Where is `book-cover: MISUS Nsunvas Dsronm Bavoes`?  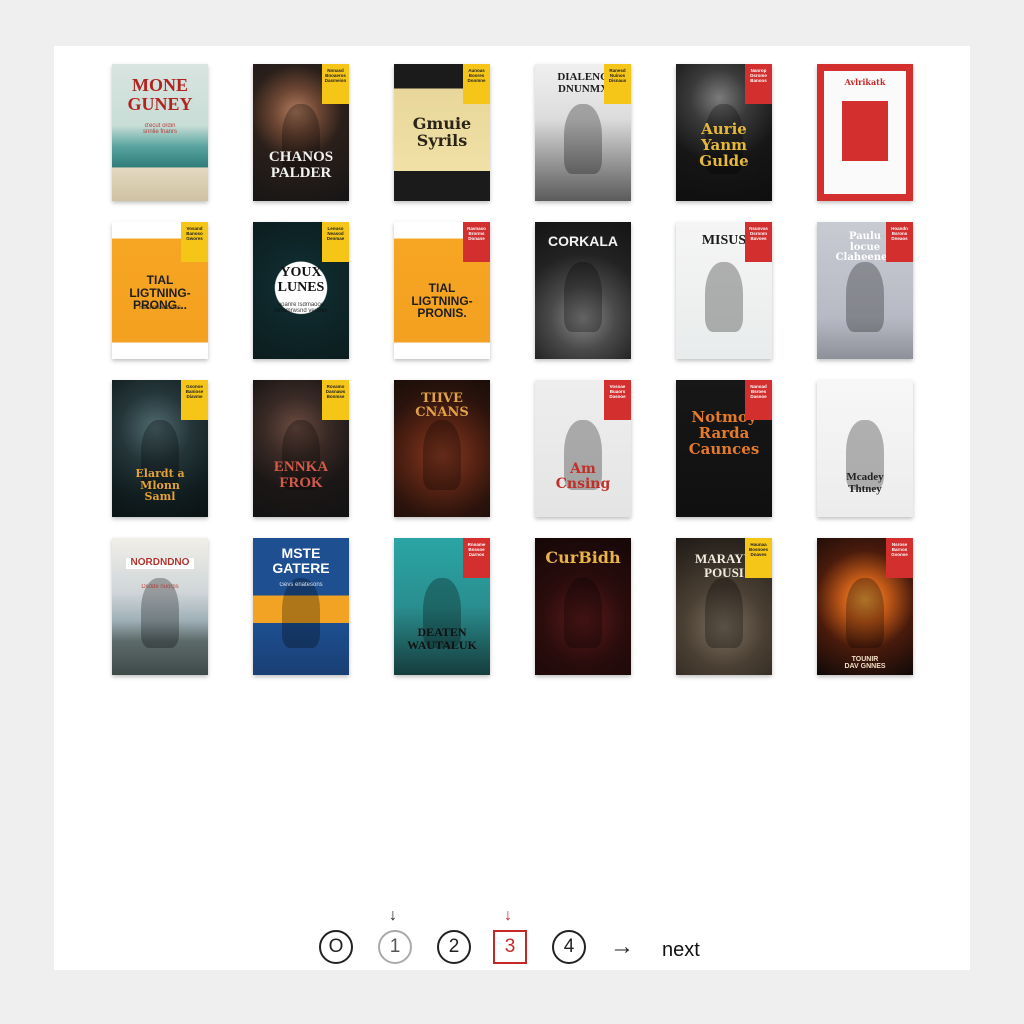 book-cover: MISUS Nsunvas Dsronm Bavoes is located at coordinates (724, 290).